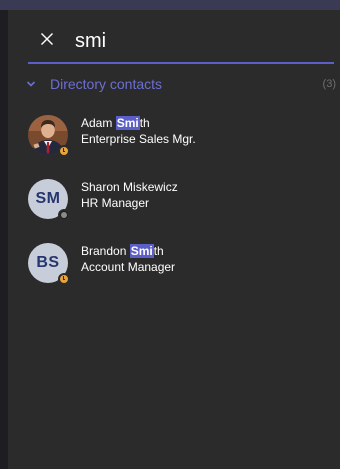 This screenshot has height=469, width=340. What do you see at coordinates (49, 264) in the screenshot?
I see `avatar: BS` at bounding box center [49, 264].